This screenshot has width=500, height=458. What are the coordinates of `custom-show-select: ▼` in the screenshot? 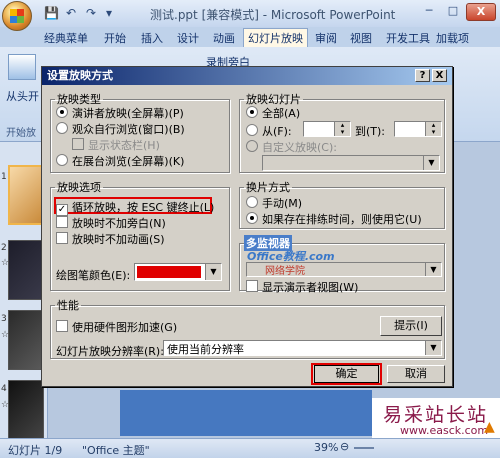 It's located at (351, 163).